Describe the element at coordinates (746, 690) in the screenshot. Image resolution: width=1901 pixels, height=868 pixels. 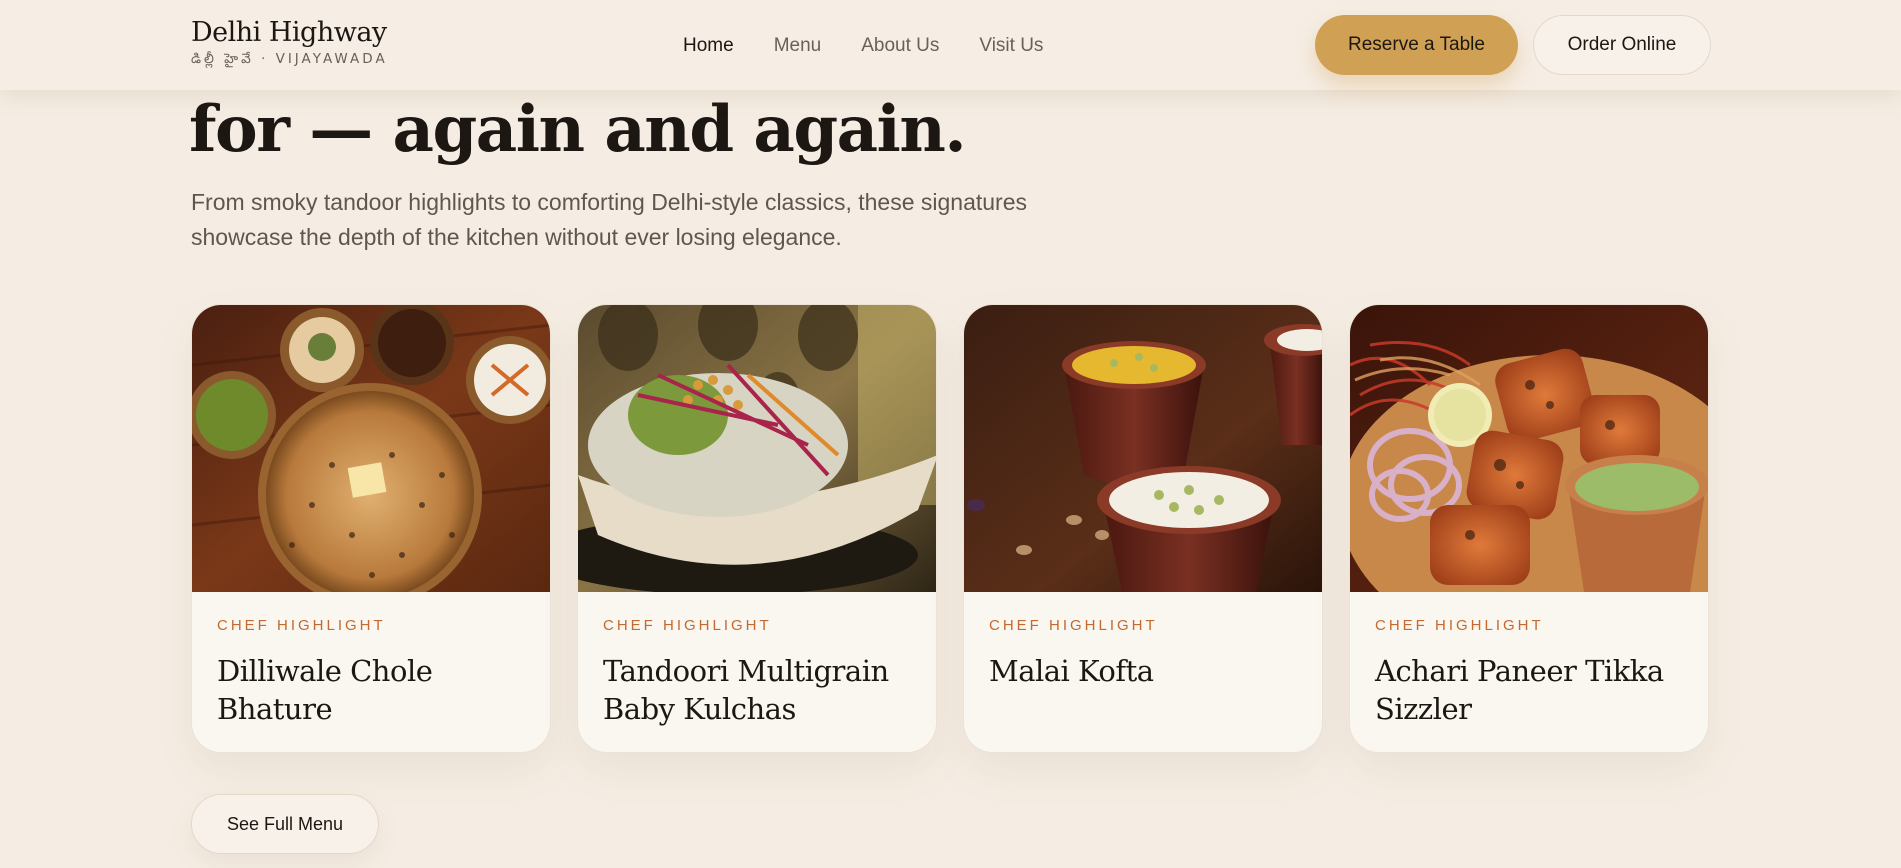
I see `card-title: Tandoori Multigrain Baby Kulchas` at that location.